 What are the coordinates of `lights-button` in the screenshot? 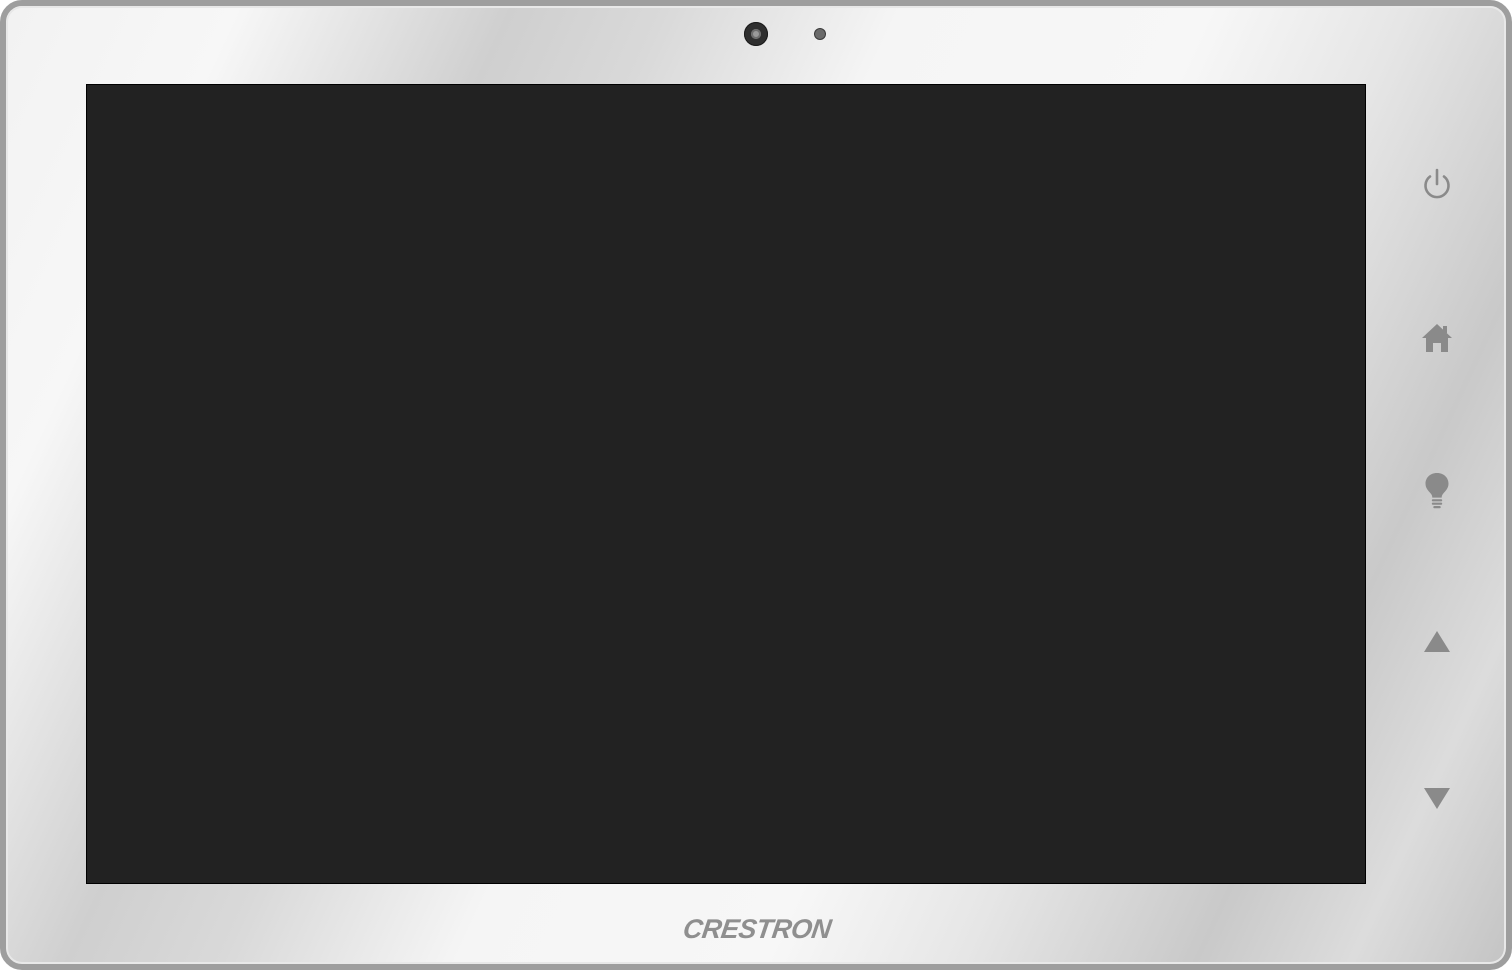 It's located at (1437, 491).